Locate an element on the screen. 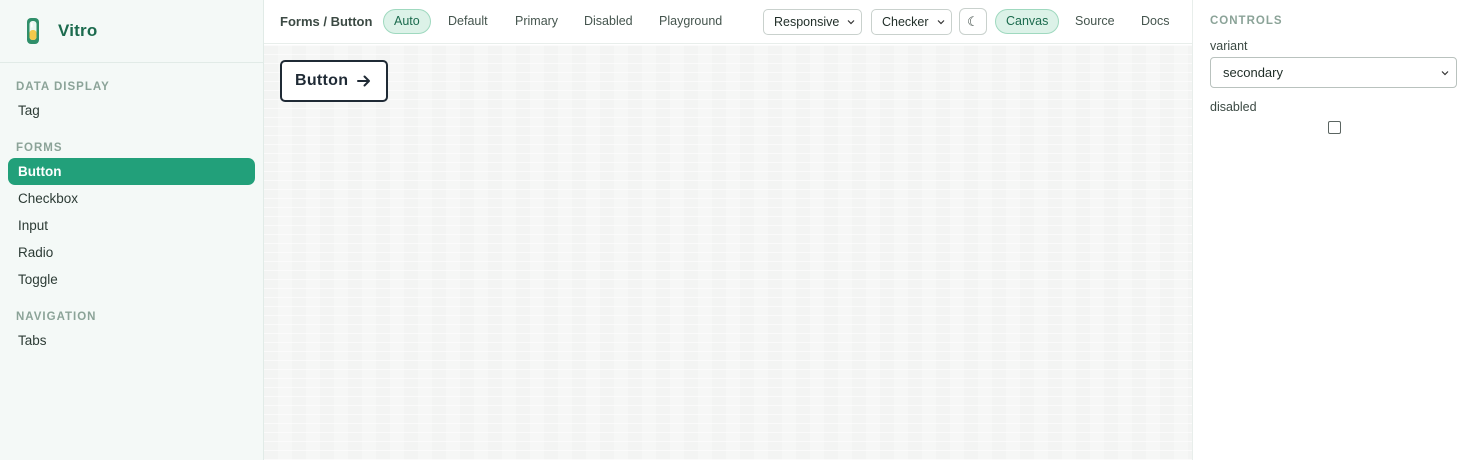 The height and width of the screenshot is (460, 1472). nav-section-navigation: NAVIGATION is located at coordinates (56, 317).